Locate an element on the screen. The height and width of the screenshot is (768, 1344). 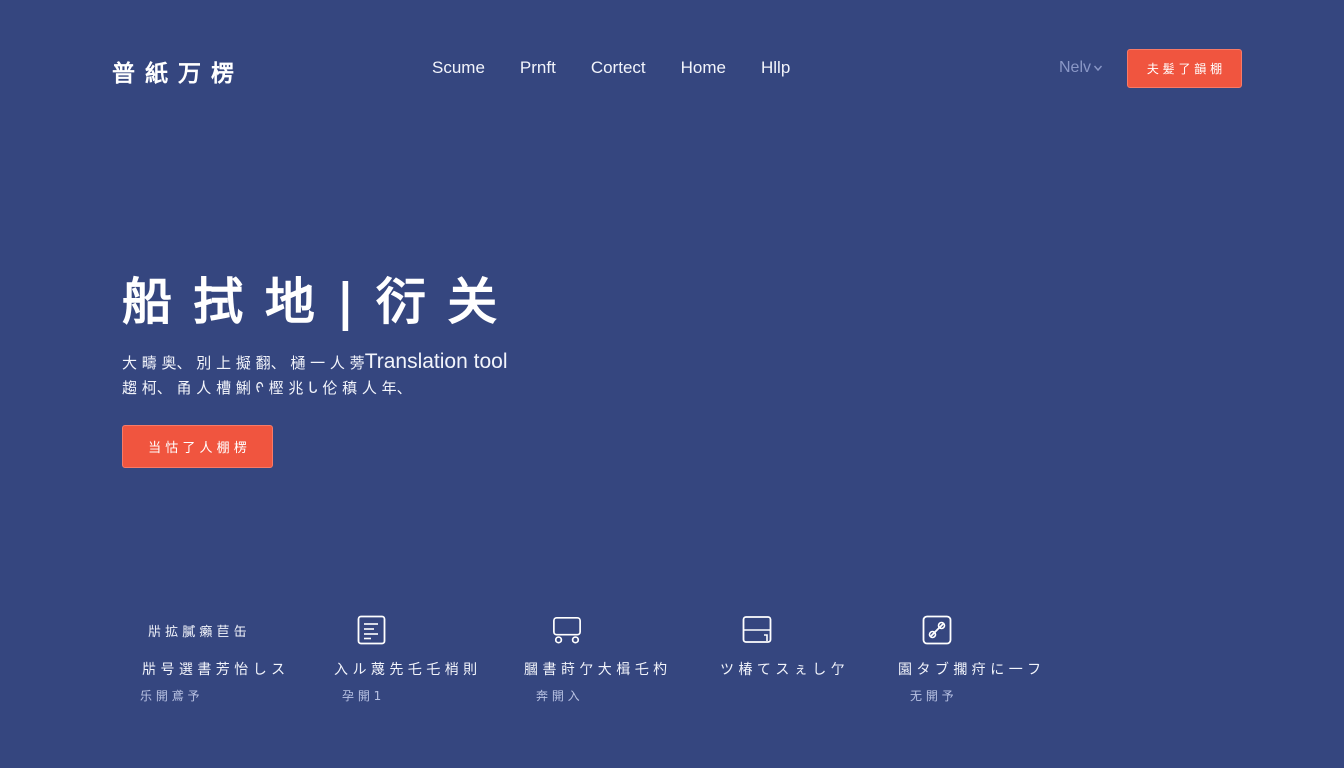
feature-5-title: 園 タ ブ 擱 疛 に 一 フ is located at coordinates (970, 670).